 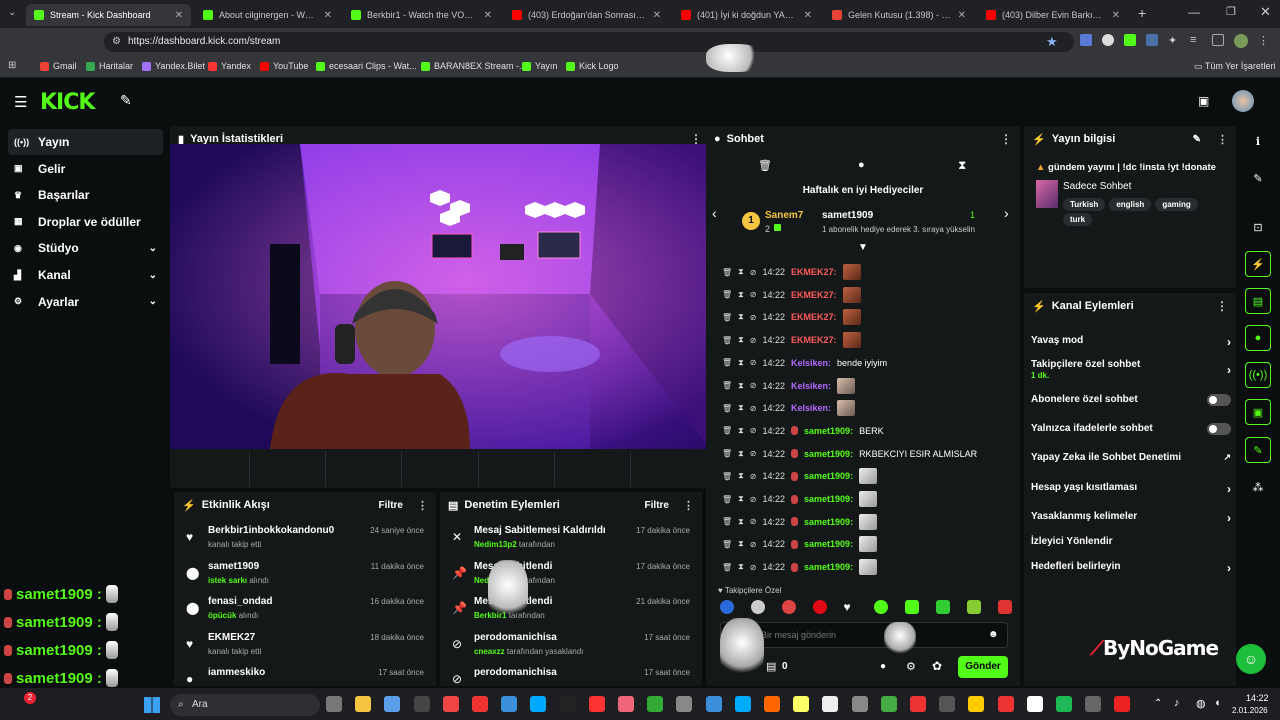 I want to click on chat-message: 🗑 ⧗ ⊘ 14:22 Kelsiken:, so click(x=789, y=408).